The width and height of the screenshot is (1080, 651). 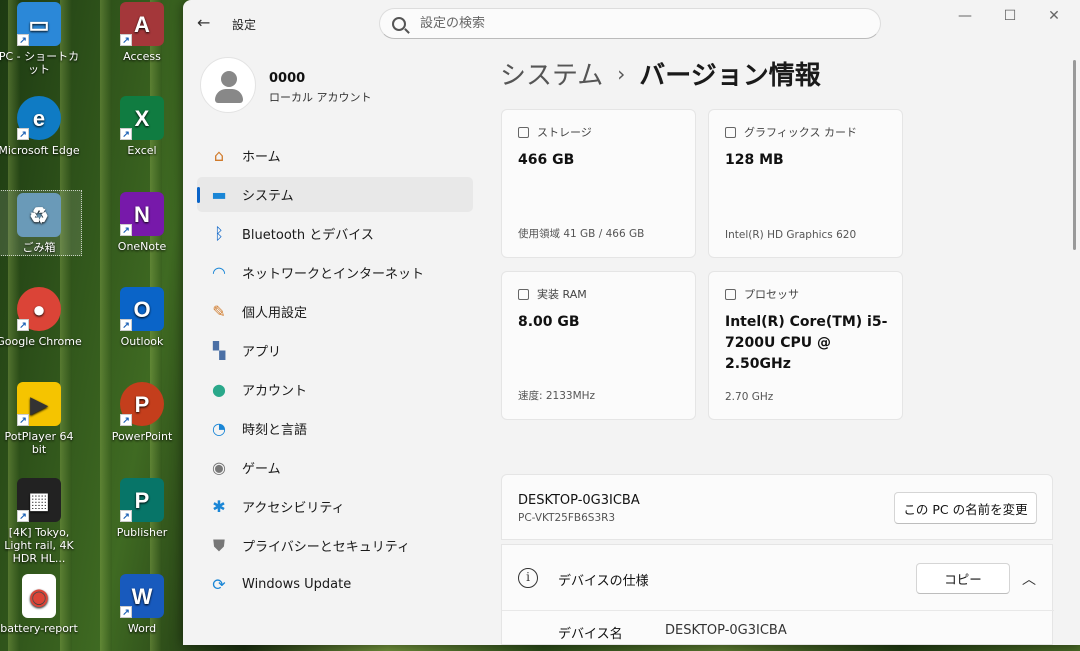 What do you see at coordinates (142, 309) in the screenshot?
I see `outlook-icon: O ↗` at bounding box center [142, 309].